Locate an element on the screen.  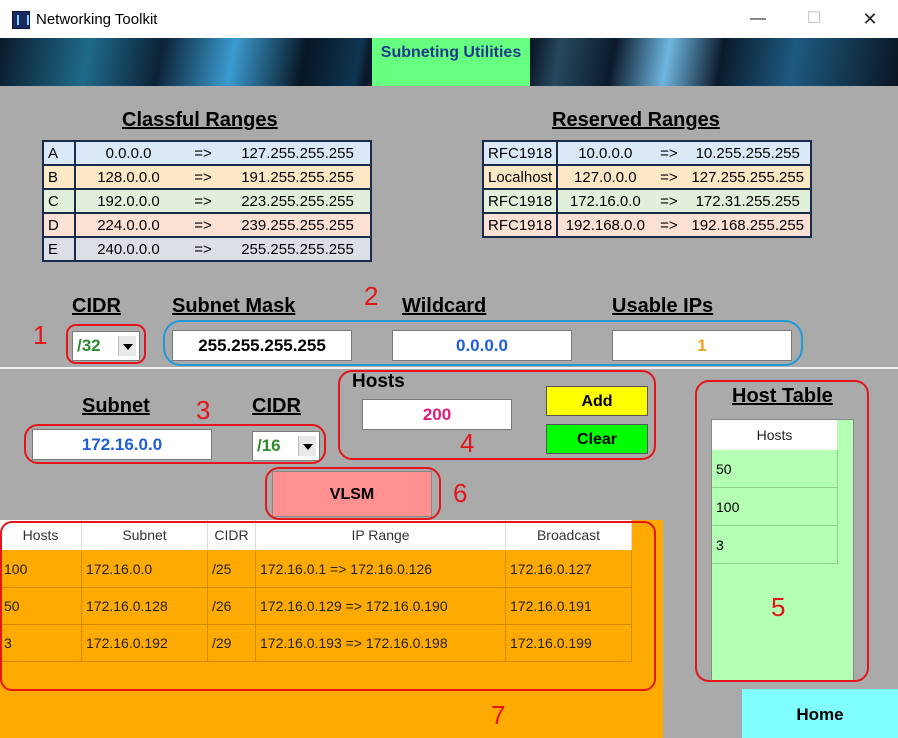
classful-cell-start: 0.0.0.0 is located at coordinates (127, 153).